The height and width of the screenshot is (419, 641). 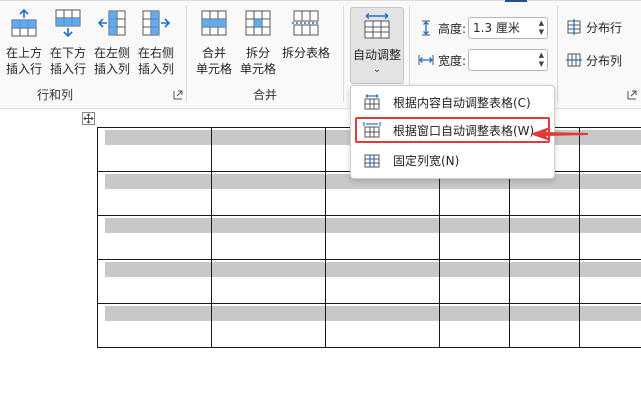 I want to click on distribute-rows-icon, so click(x=574, y=27).